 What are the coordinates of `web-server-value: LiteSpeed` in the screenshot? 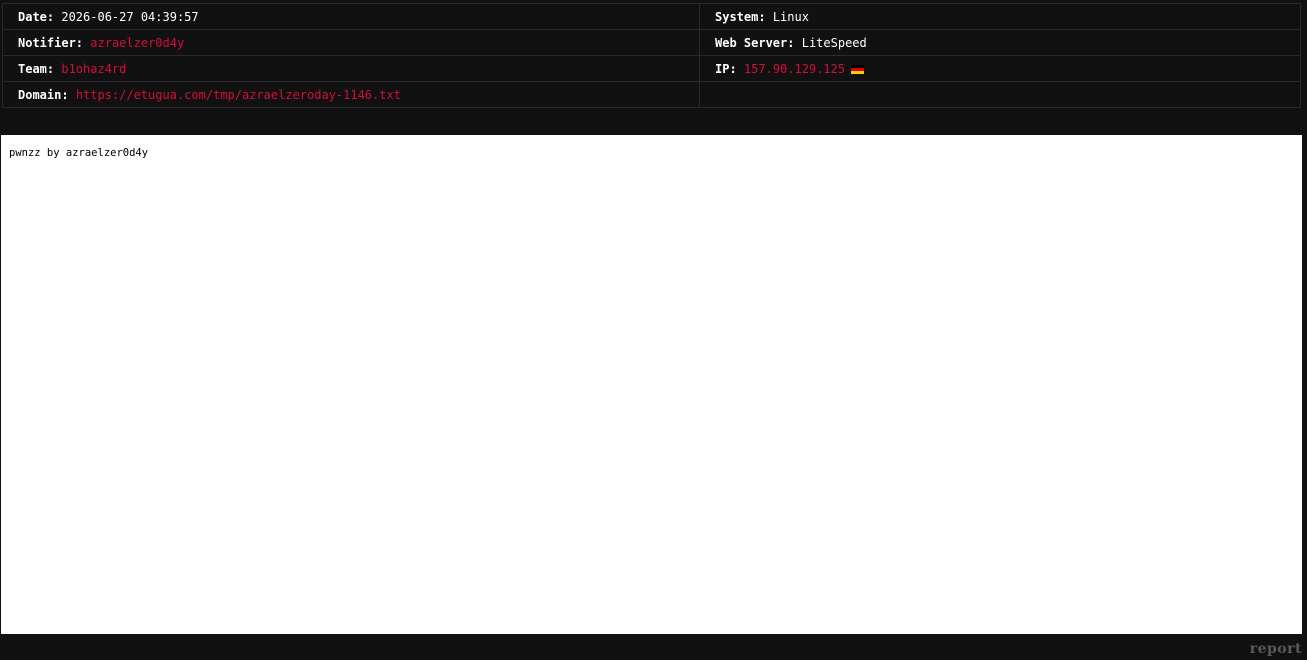 It's located at (834, 42).